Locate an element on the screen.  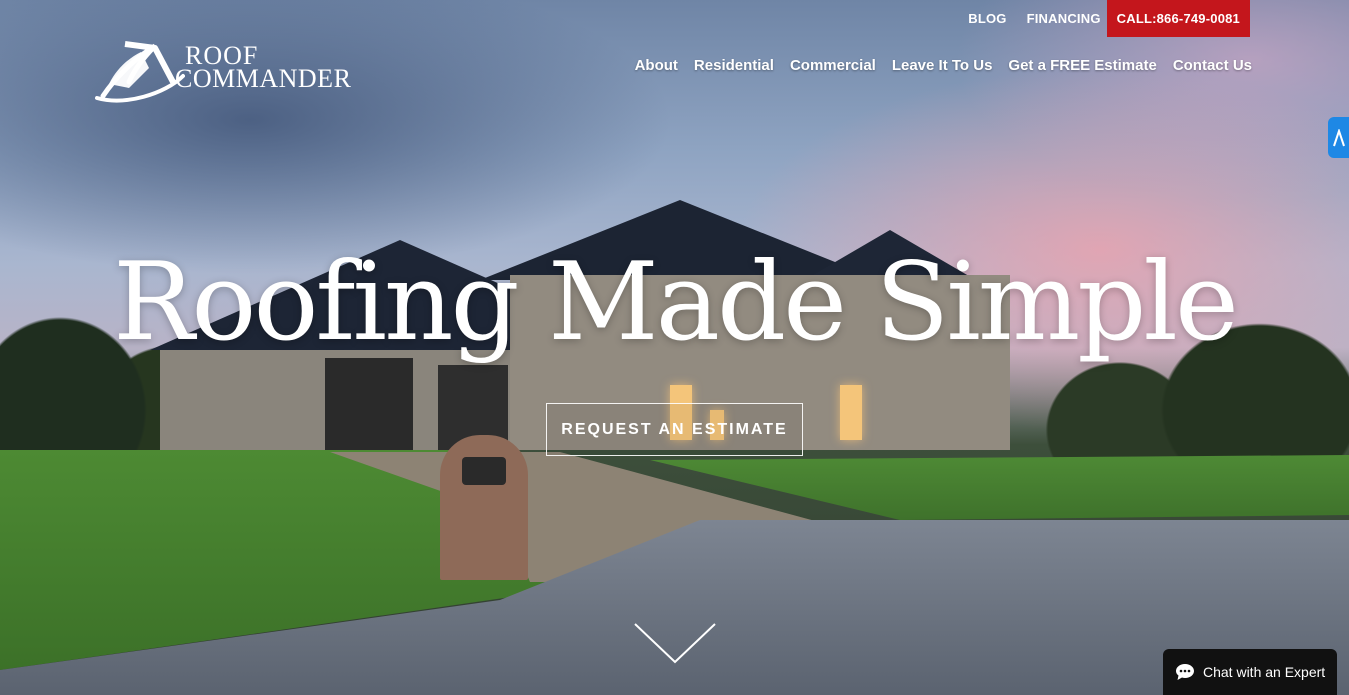
financing-link: FINANCING is located at coordinates (1064, 18).